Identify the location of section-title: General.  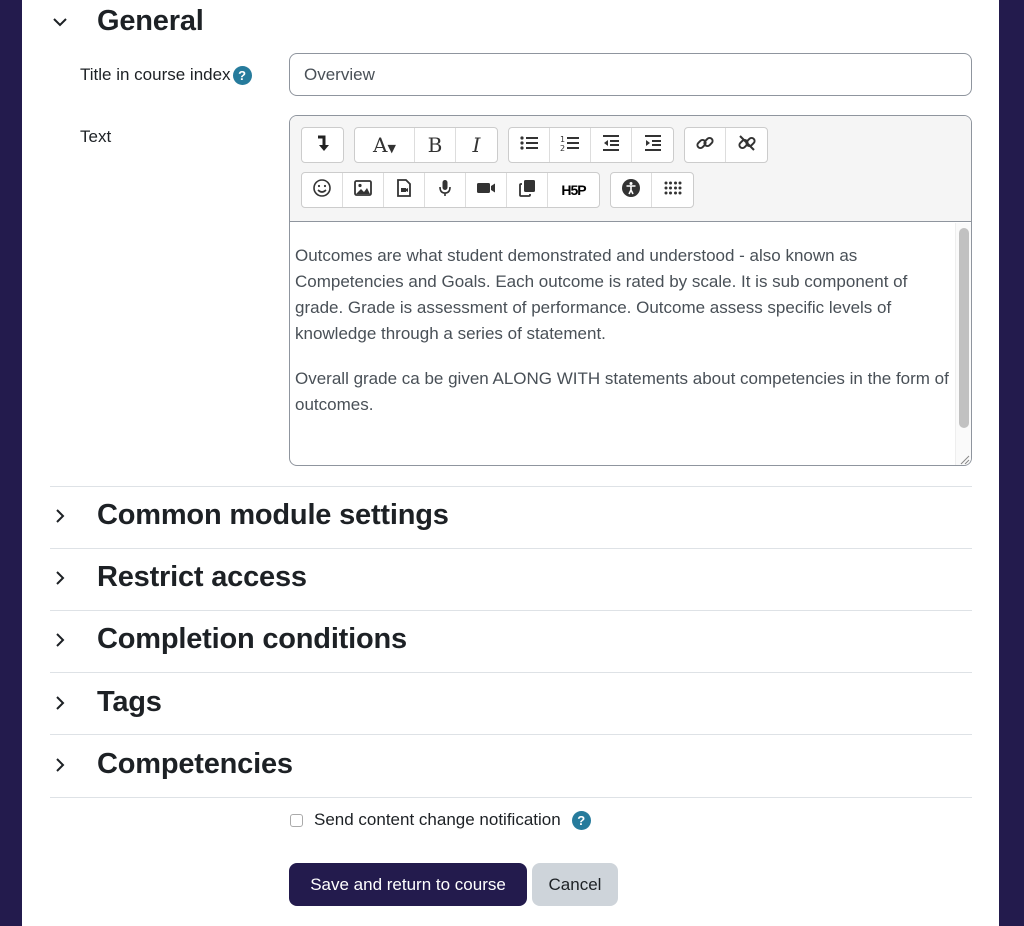
(150, 21).